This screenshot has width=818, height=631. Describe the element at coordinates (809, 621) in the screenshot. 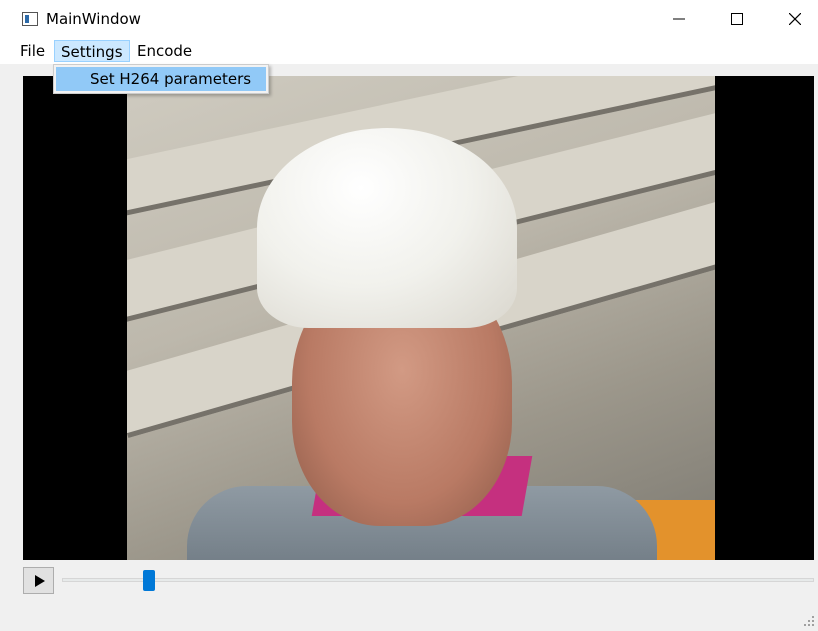

I see `resize-grip-icon` at that location.